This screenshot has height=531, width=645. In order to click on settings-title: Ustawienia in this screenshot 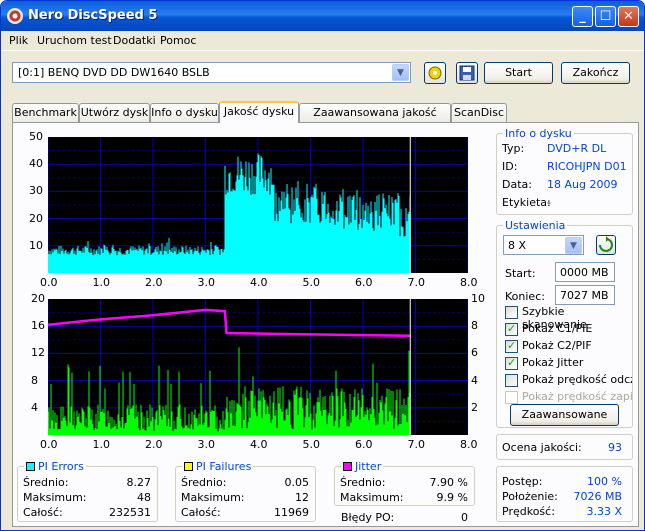, I will do `click(535, 225)`.